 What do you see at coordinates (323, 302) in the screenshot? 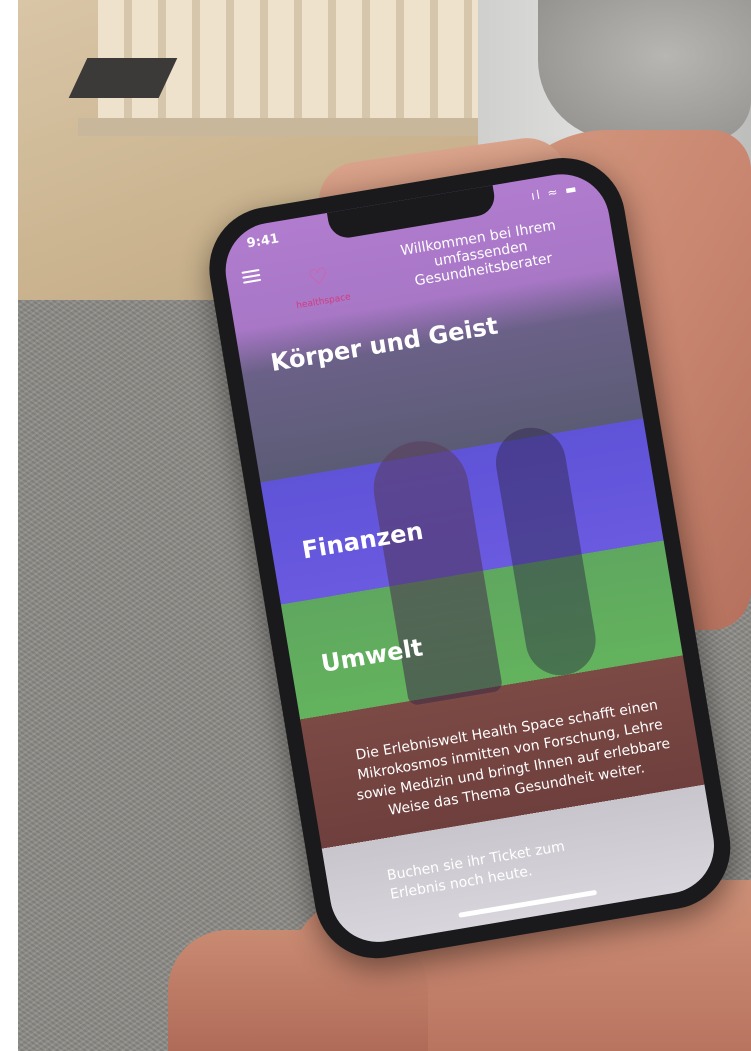
I see `logo-text: healthspace` at bounding box center [323, 302].